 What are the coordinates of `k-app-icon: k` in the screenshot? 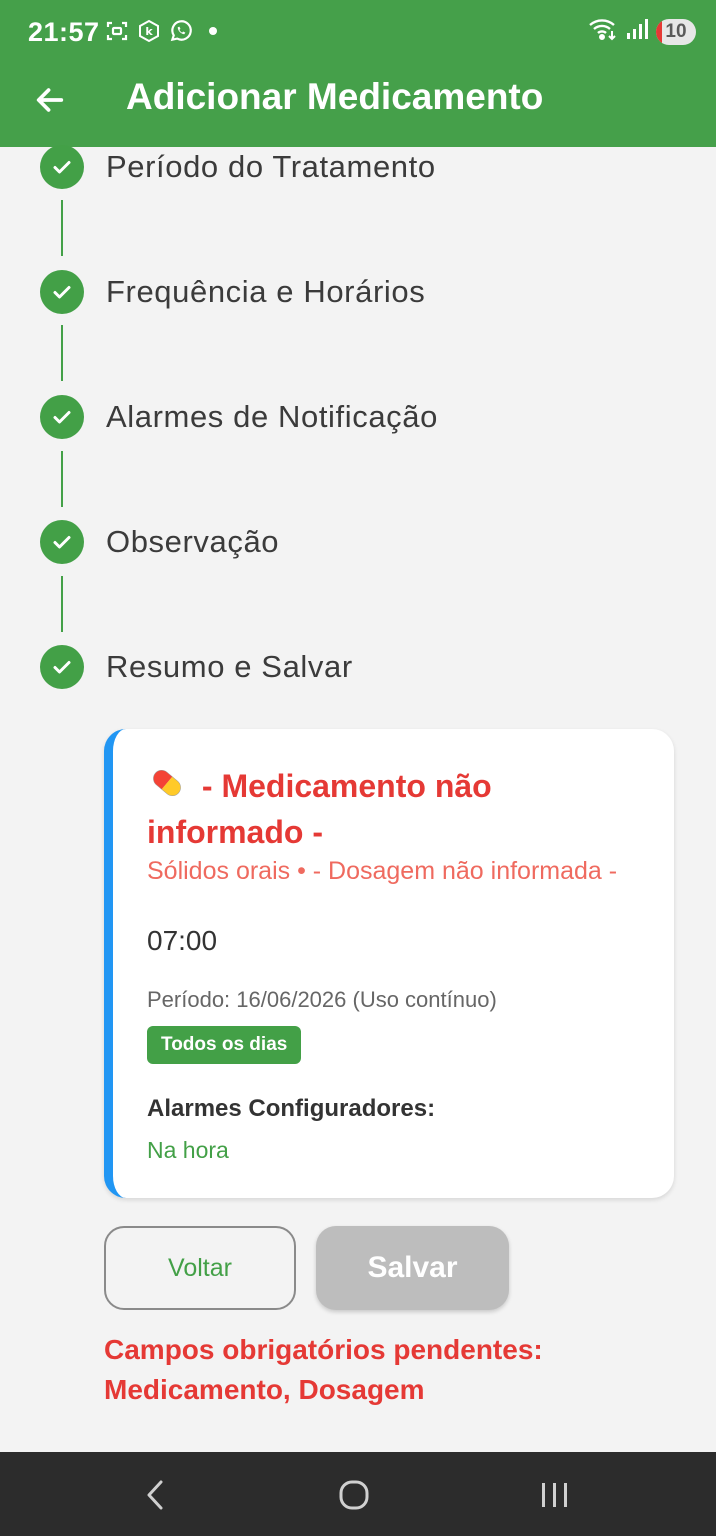 It's located at (149, 31).